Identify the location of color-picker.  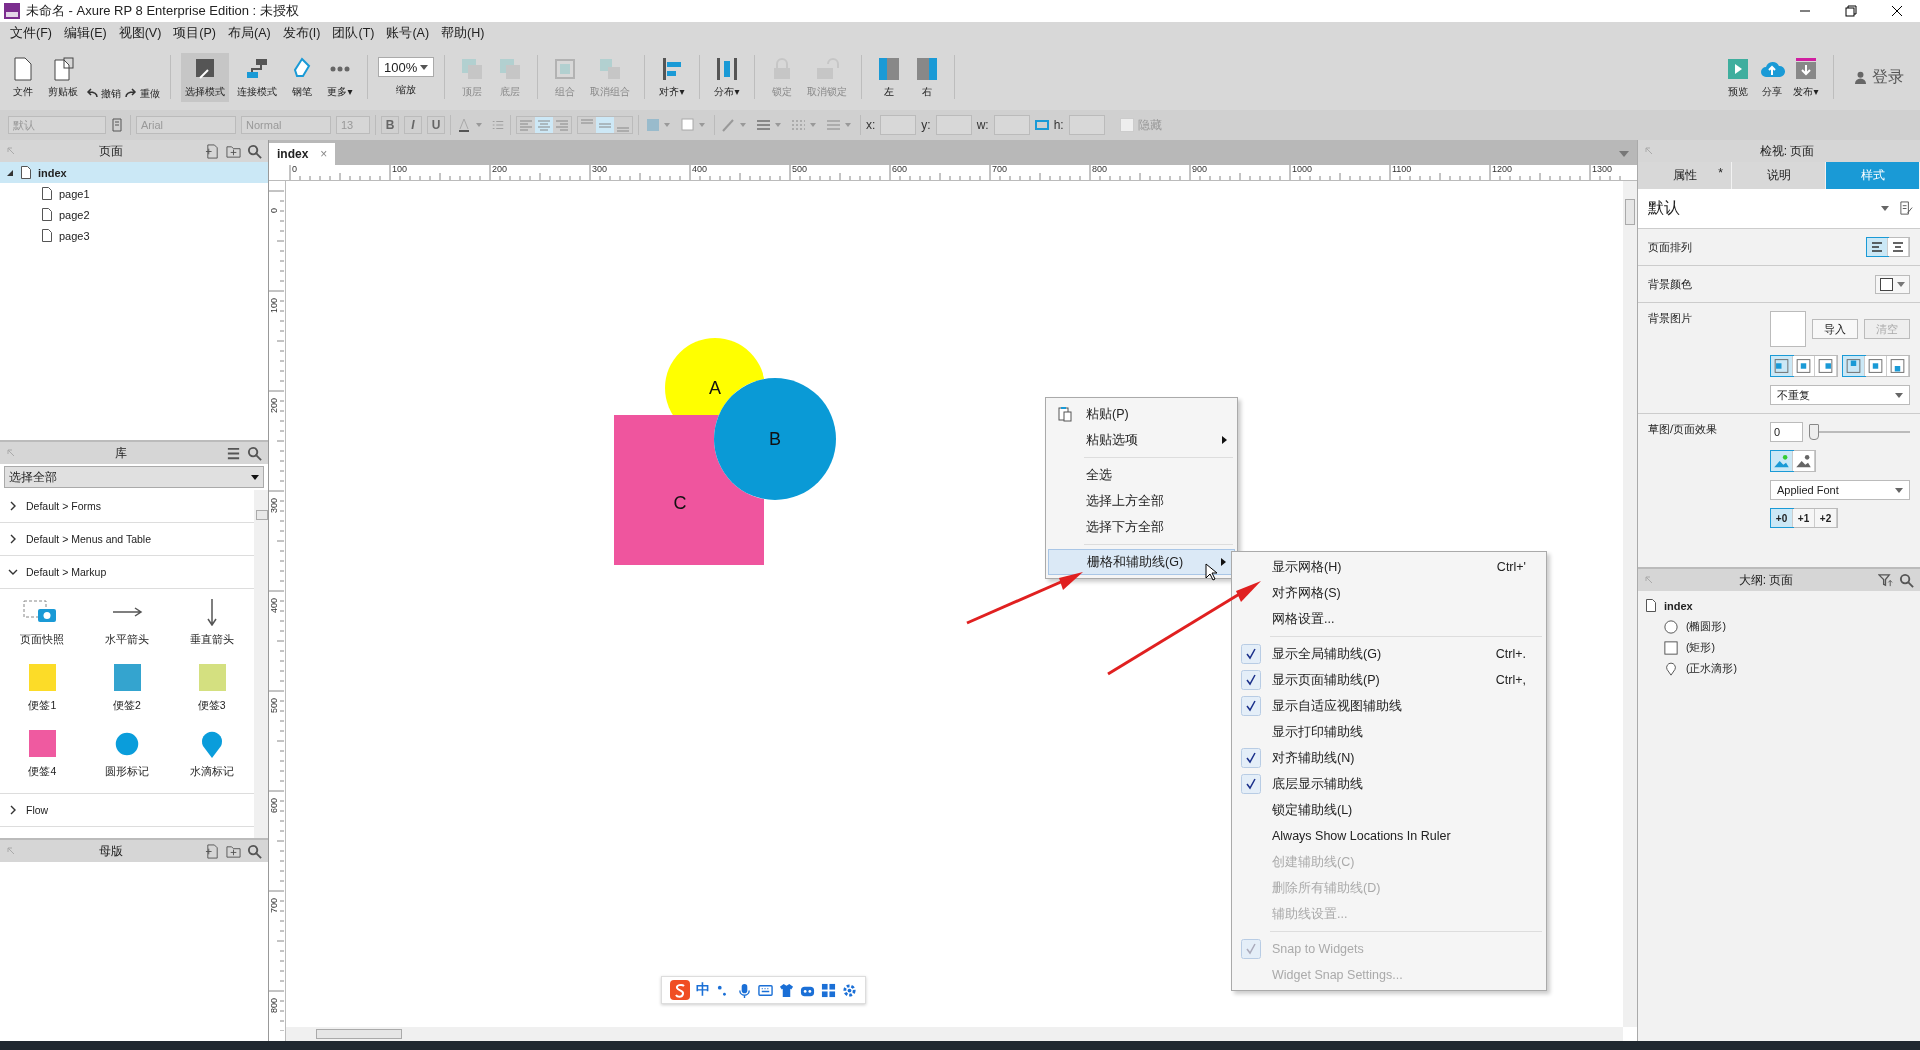
(1892, 284).